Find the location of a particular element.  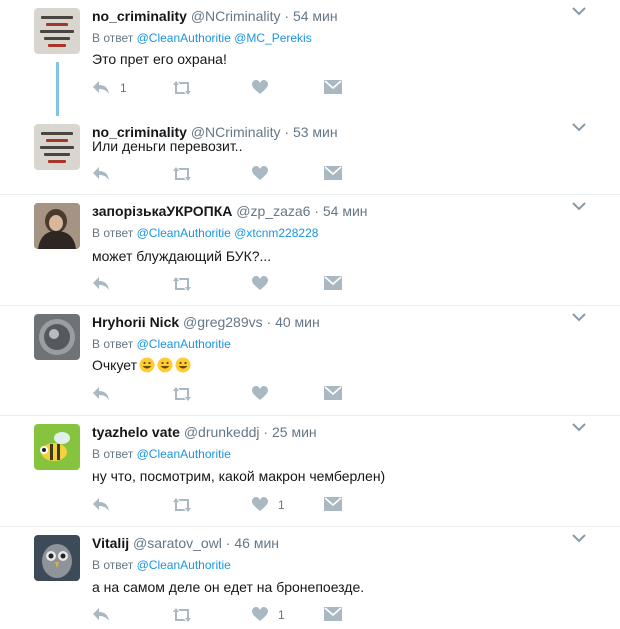

tweet-header: no_criminality @NCriminality · 54 мин is located at coordinates (215, 16).